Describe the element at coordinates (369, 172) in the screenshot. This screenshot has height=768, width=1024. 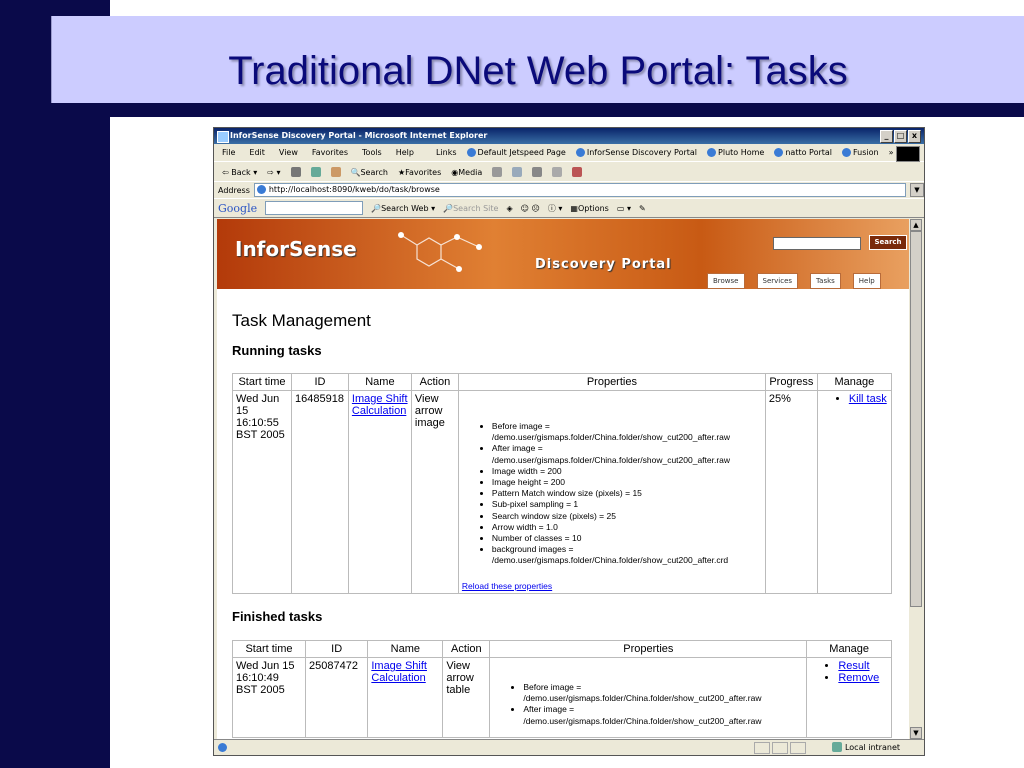
I see `search-button: 🔍Search` at that location.